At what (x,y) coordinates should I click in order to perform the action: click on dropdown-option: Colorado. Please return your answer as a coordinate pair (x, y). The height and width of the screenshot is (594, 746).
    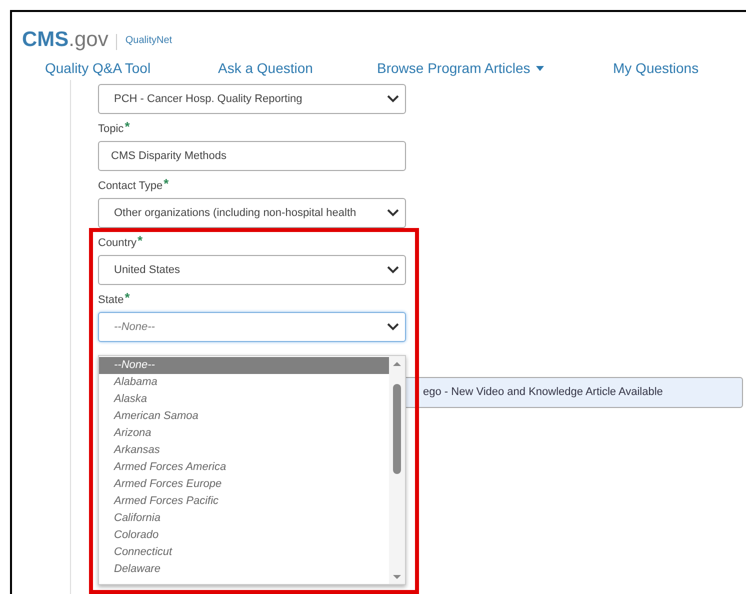
    Looking at the image, I should click on (244, 535).